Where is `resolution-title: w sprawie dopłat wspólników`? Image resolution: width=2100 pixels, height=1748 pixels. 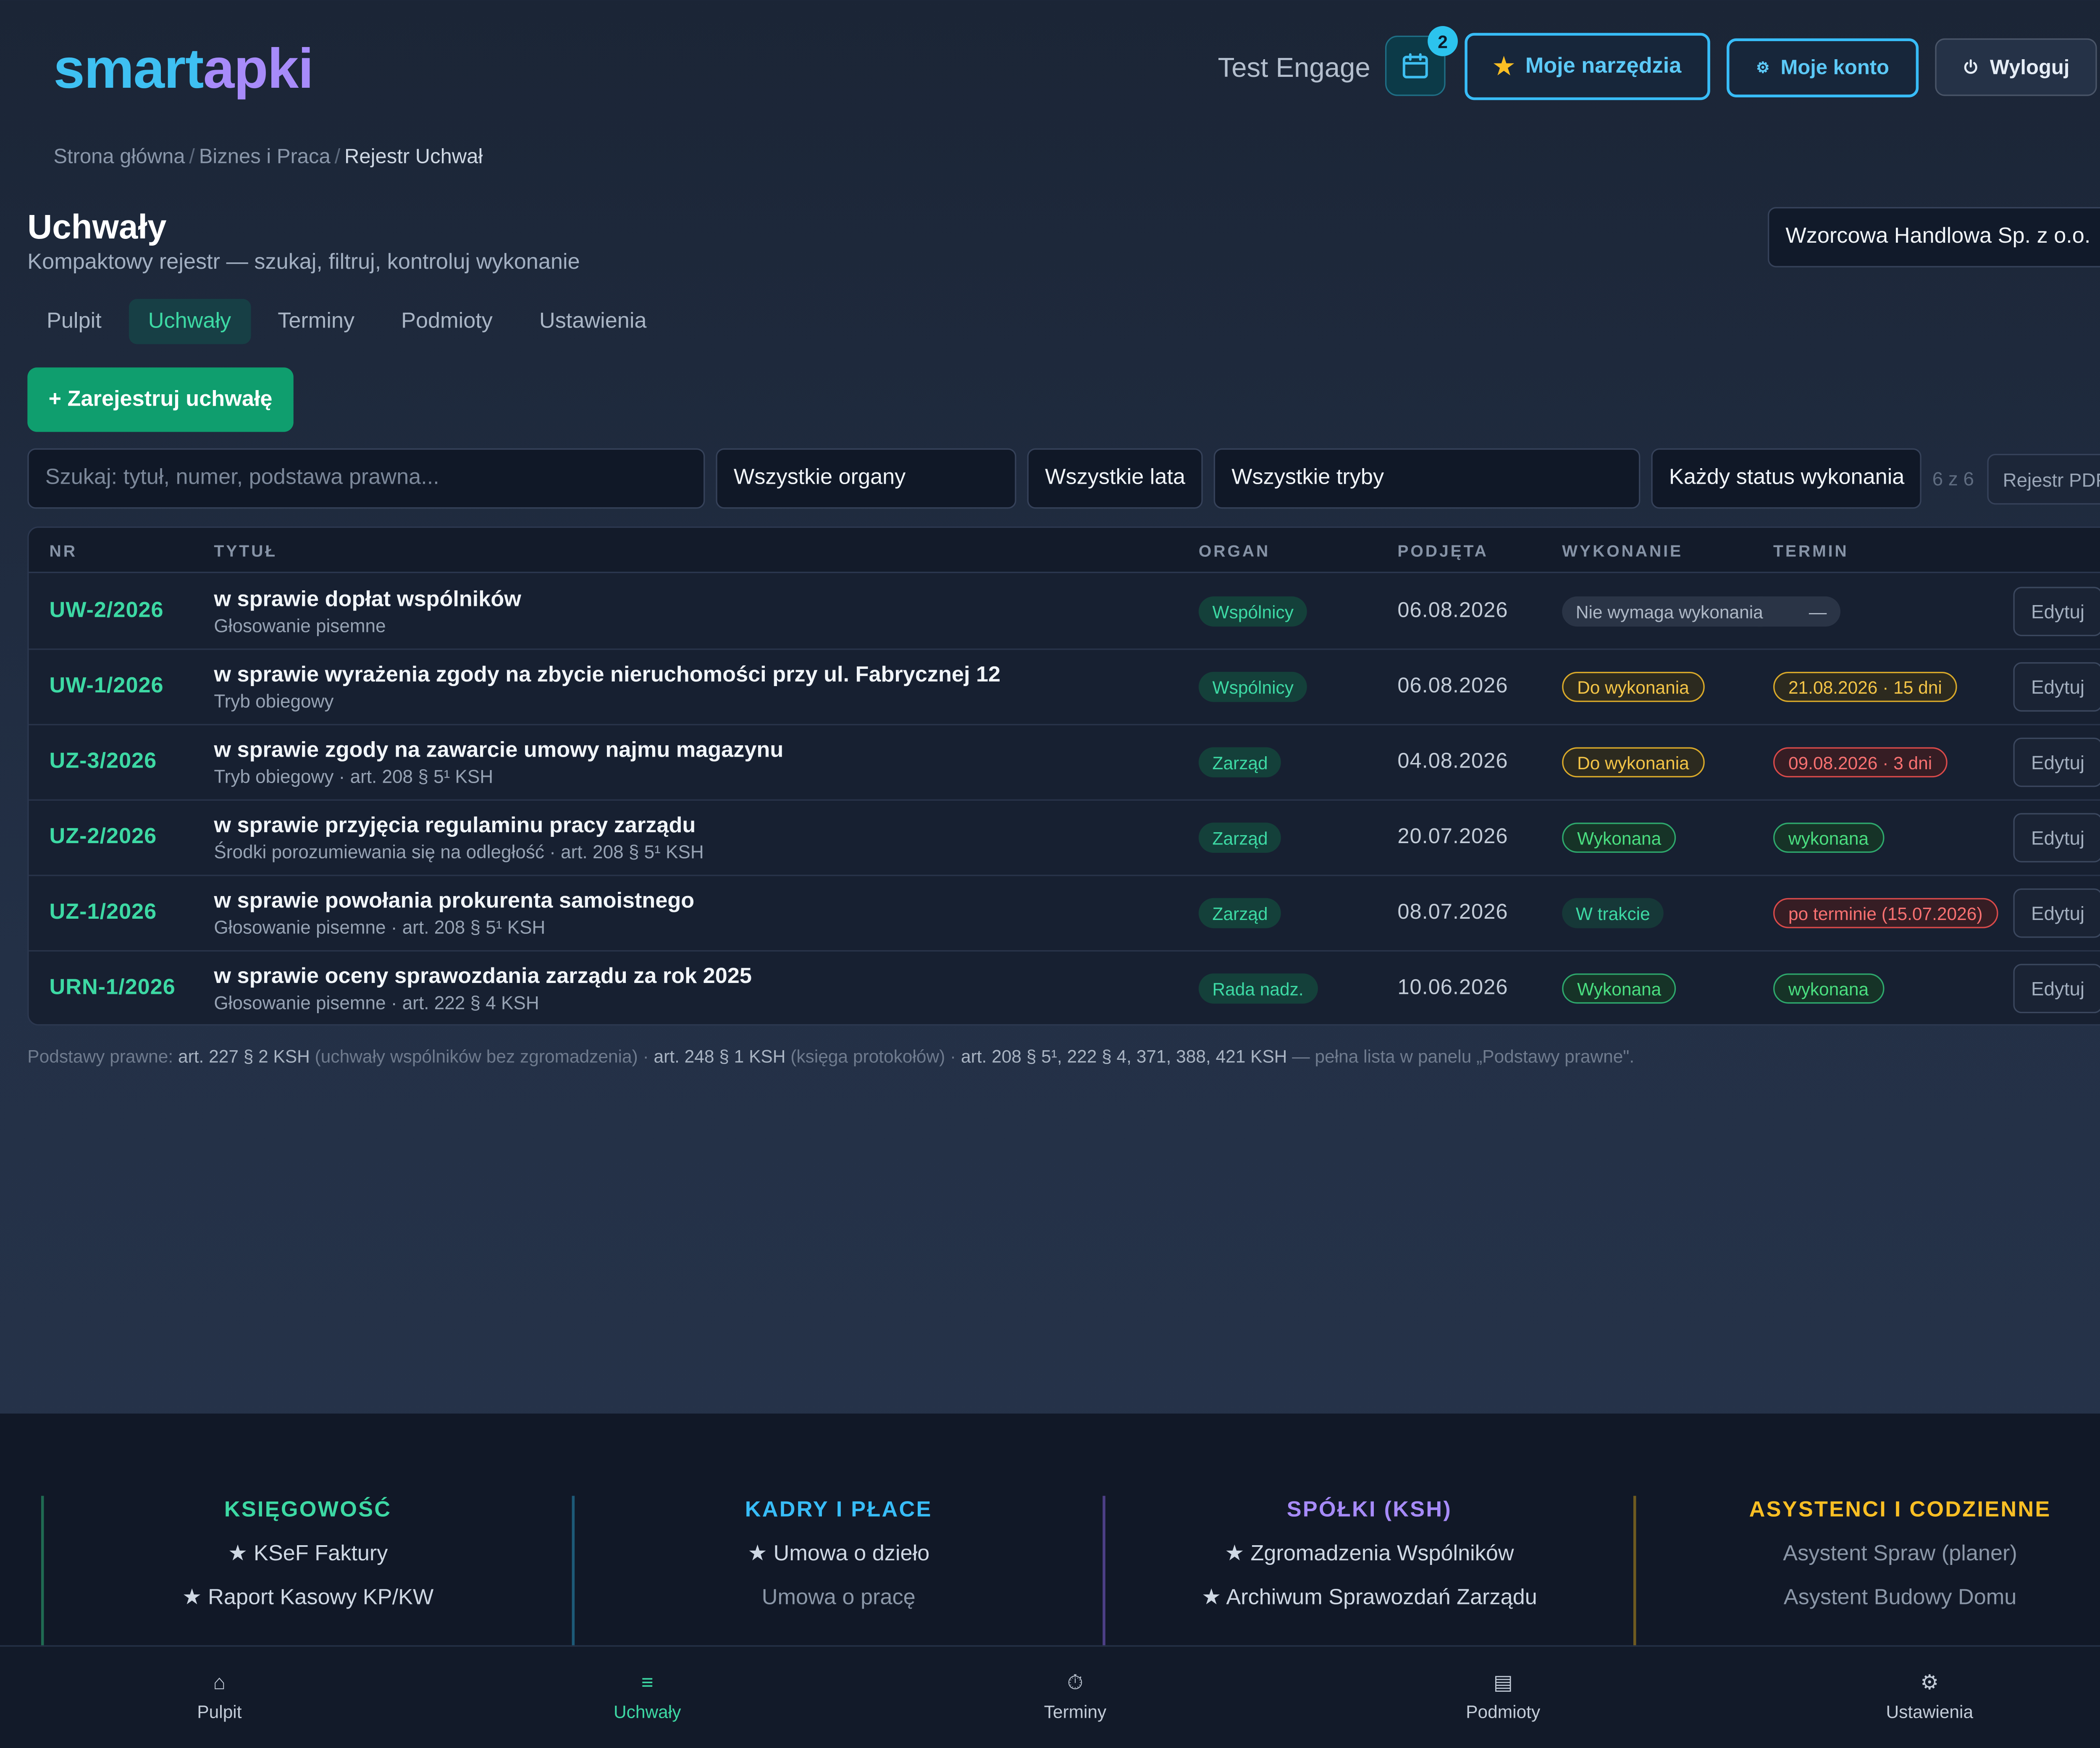 resolution-title: w sprawie dopłat wspólników is located at coordinates (367, 600).